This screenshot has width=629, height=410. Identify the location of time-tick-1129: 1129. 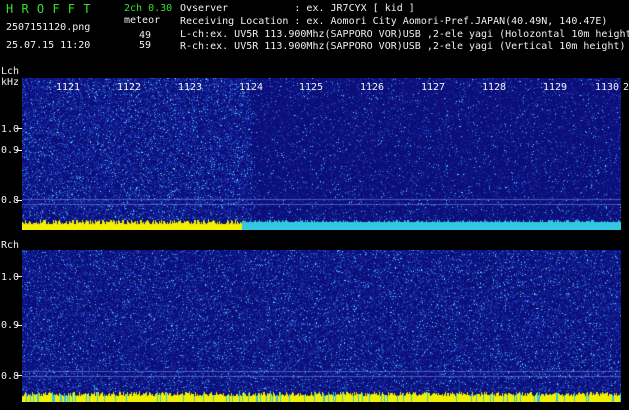
(555, 87).